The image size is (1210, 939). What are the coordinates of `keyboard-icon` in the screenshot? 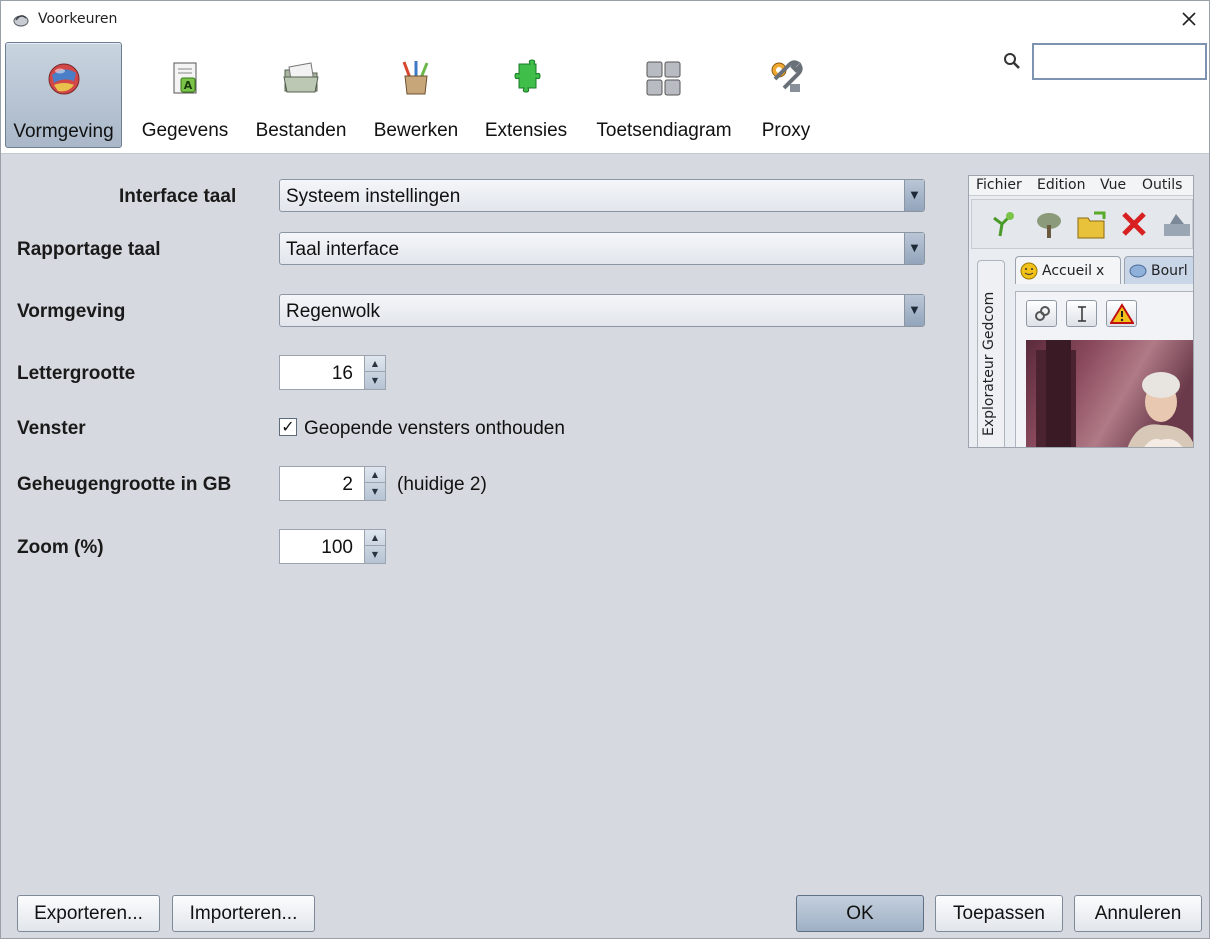 It's located at (663, 78).